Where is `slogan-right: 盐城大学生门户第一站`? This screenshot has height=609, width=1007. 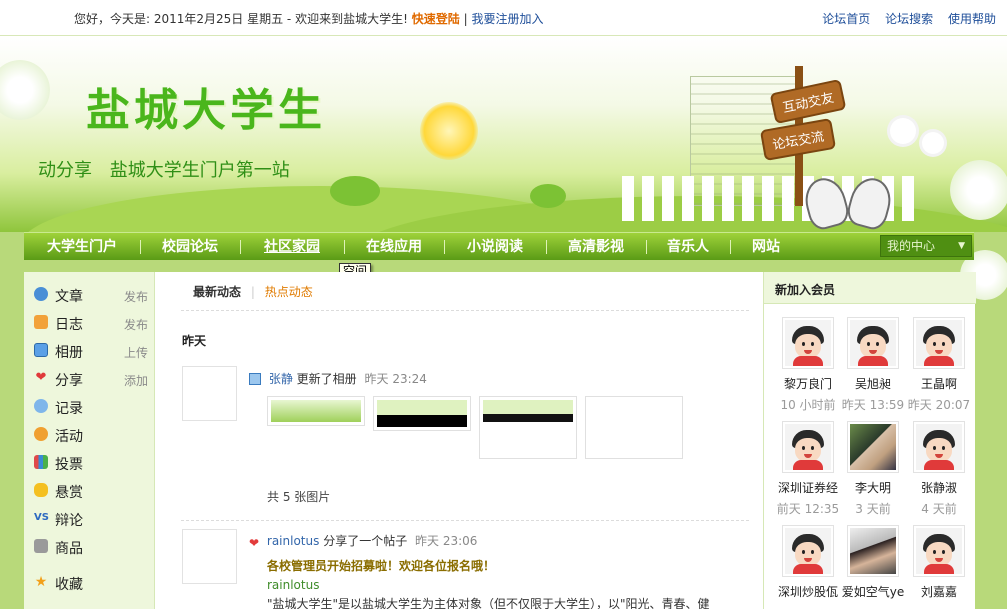
slogan-right: 盐城大学生门户第一站 is located at coordinates (199, 170).